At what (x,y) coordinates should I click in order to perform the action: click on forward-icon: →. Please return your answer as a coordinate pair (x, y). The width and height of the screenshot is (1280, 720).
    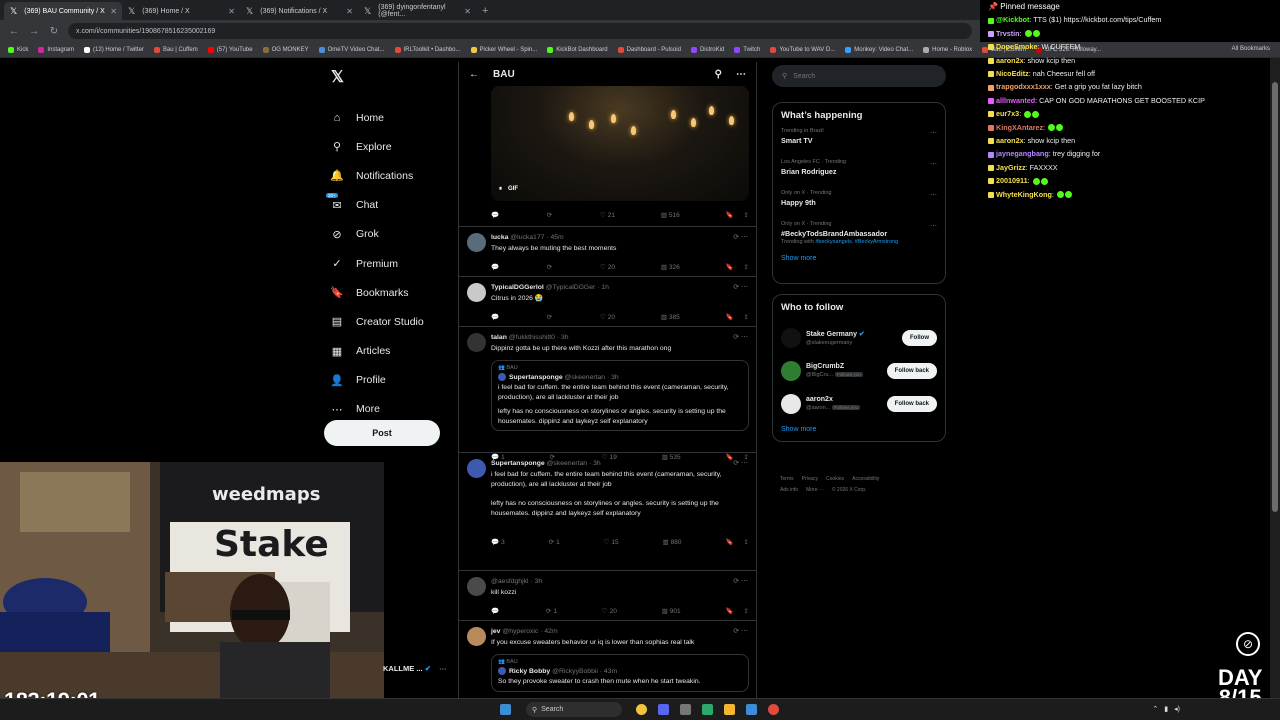
    Looking at the image, I should click on (34, 31).